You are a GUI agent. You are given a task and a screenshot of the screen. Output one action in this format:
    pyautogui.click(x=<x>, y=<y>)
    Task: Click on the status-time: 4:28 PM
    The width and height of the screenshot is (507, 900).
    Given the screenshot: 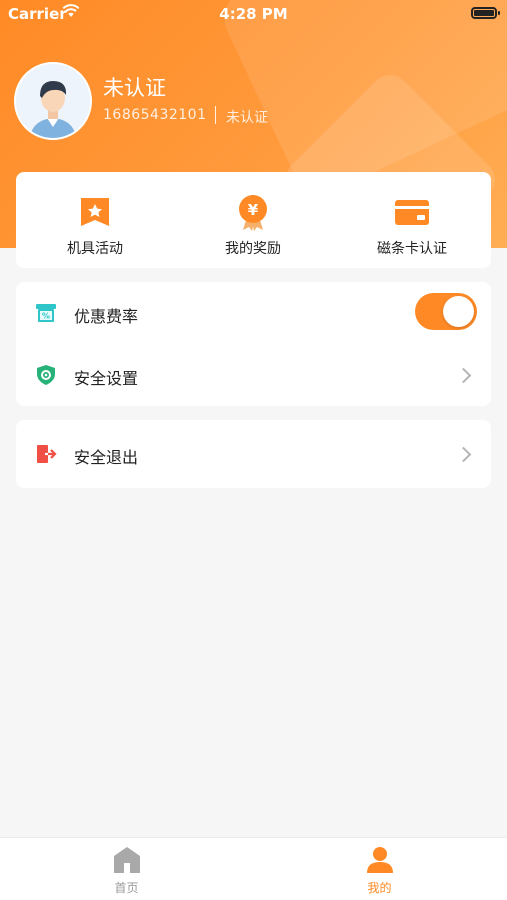 What is the action you would take?
    pyautogui.click(x=253, y=14)
    